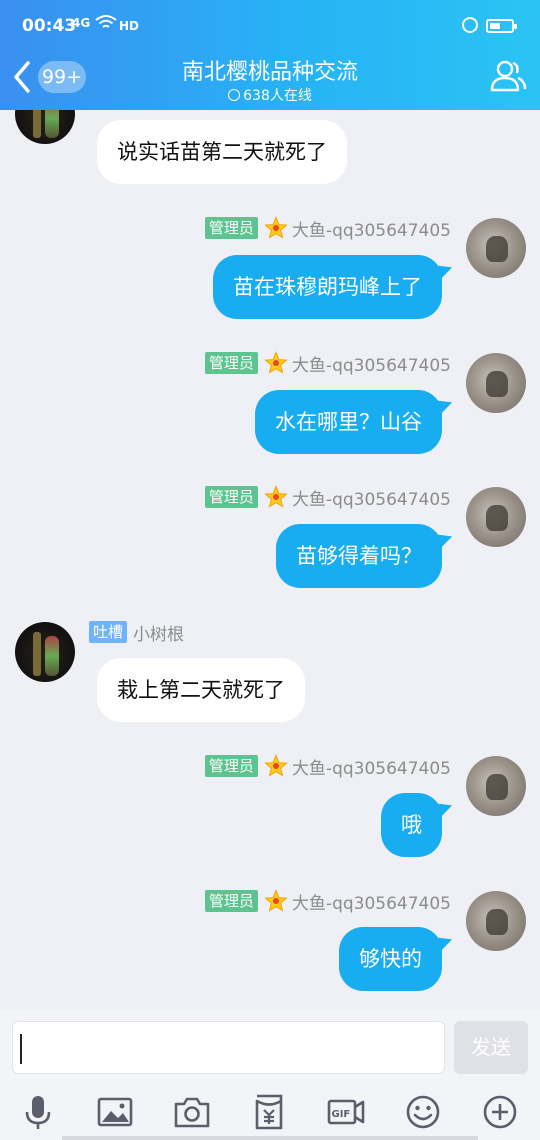 The height and width of the screenshot is (1140, 540). I want to click on chat-header: 00:43 4G HD 99+ 南北樱桃品种交流 638人在线, so click(270, 55).